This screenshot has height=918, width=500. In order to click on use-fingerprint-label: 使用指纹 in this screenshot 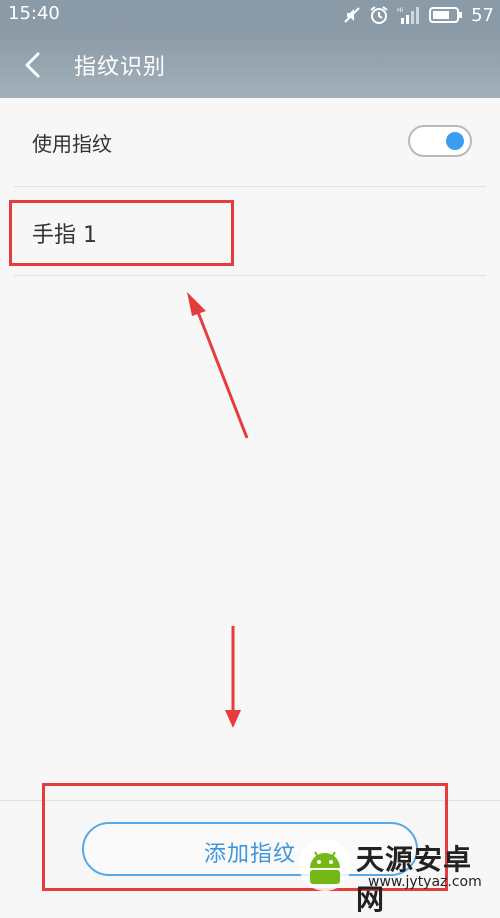, I will do `click(72, 144)`.